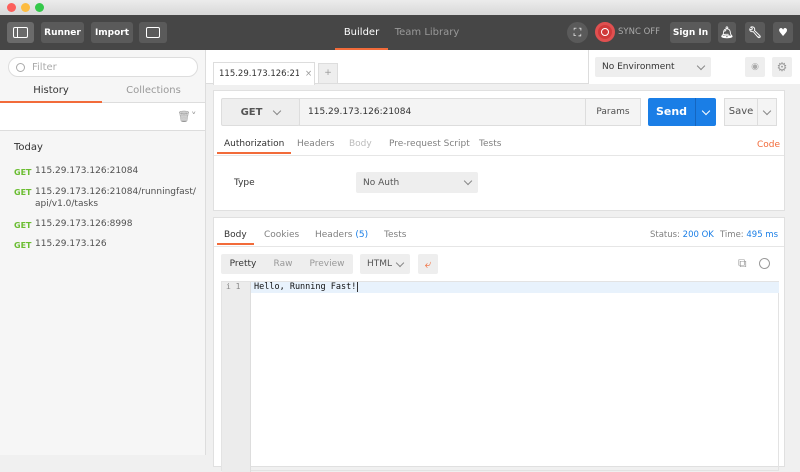 This screenshot has height=472, width=800. Describe the element at coordinates (427, 32) in the screenshot. I see `tab-team-library: Team Library` at that location.